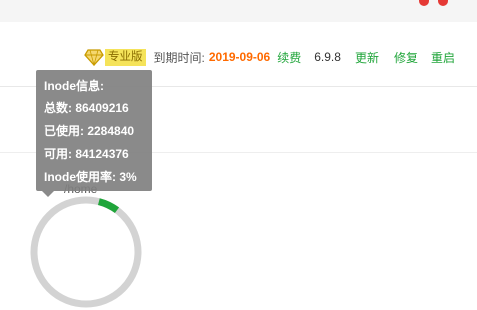 This screenshot has height=310, width=477. I want to click on restart-link: 重启, so click(443, 57).